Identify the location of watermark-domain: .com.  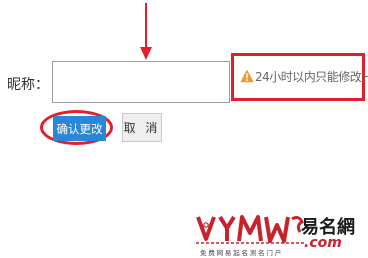
(323, 243).